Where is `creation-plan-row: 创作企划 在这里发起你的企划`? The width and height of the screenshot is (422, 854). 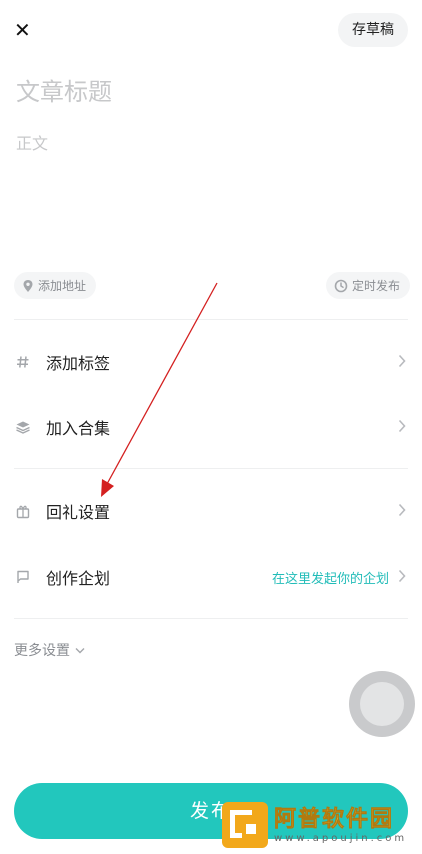 creation-plan-row: 创作企划 在这里发起你的企划 is located at coordinates (211, 577).